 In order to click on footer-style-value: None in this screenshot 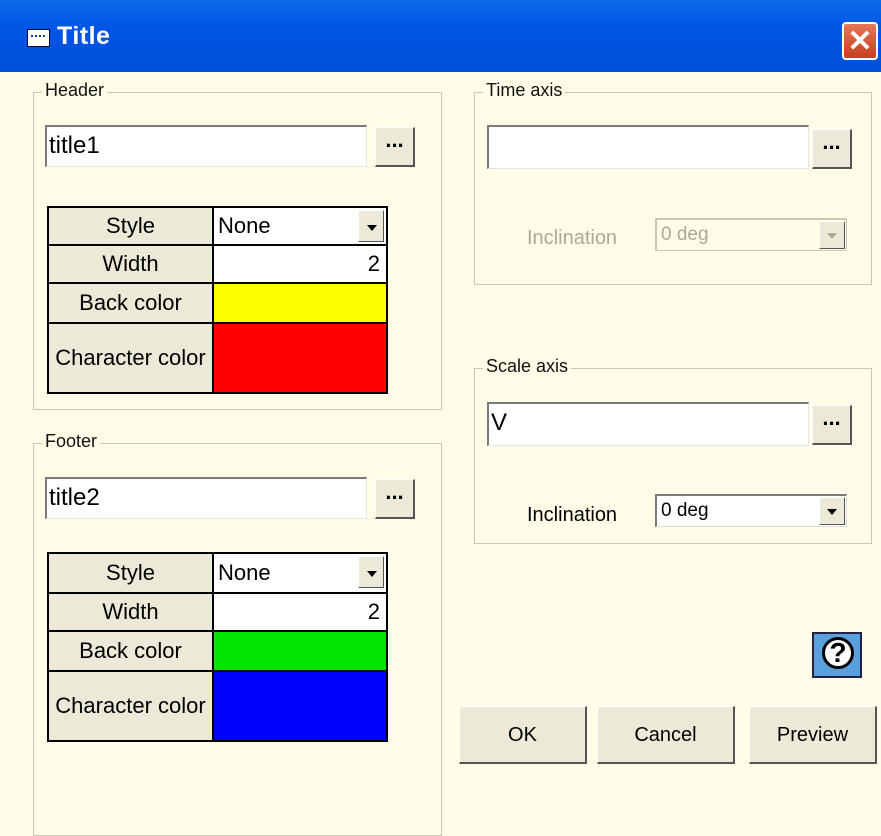, I will do `click(244, 572)`.